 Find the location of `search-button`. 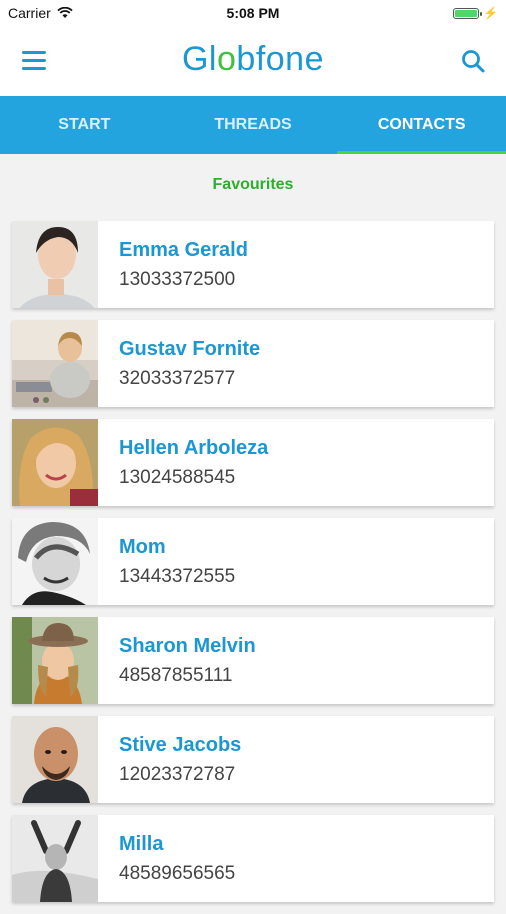

search-button is located at coordinates (473, 61).